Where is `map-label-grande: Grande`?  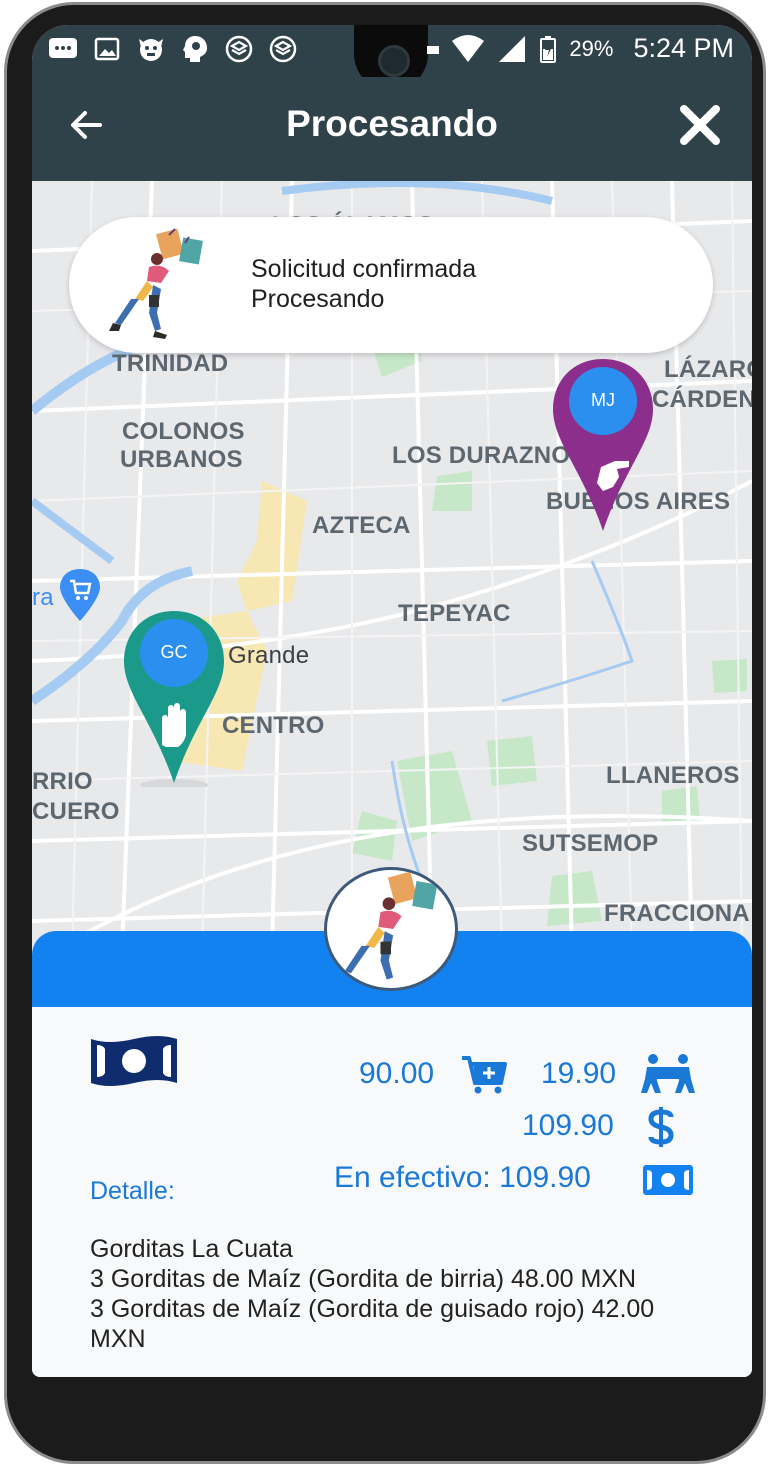 map-label-grande: Grande is located at coordinates (269, 655).